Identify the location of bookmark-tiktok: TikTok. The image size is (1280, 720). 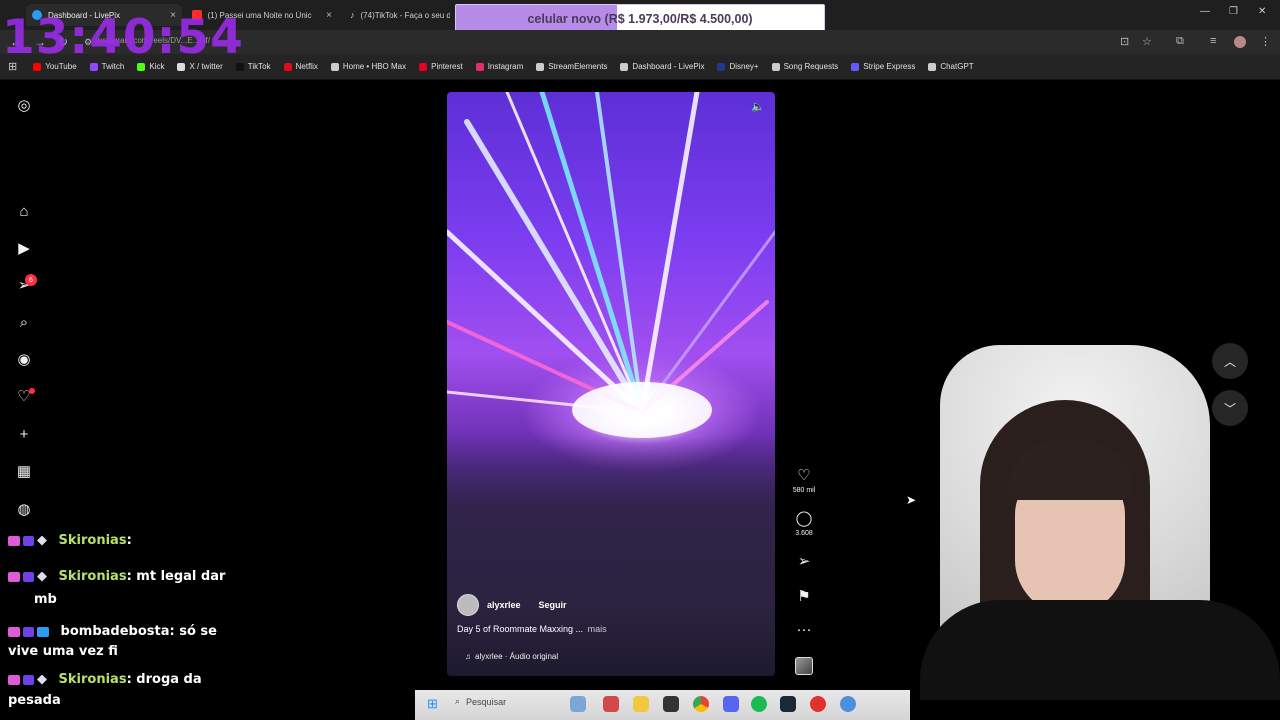
(253, 66).